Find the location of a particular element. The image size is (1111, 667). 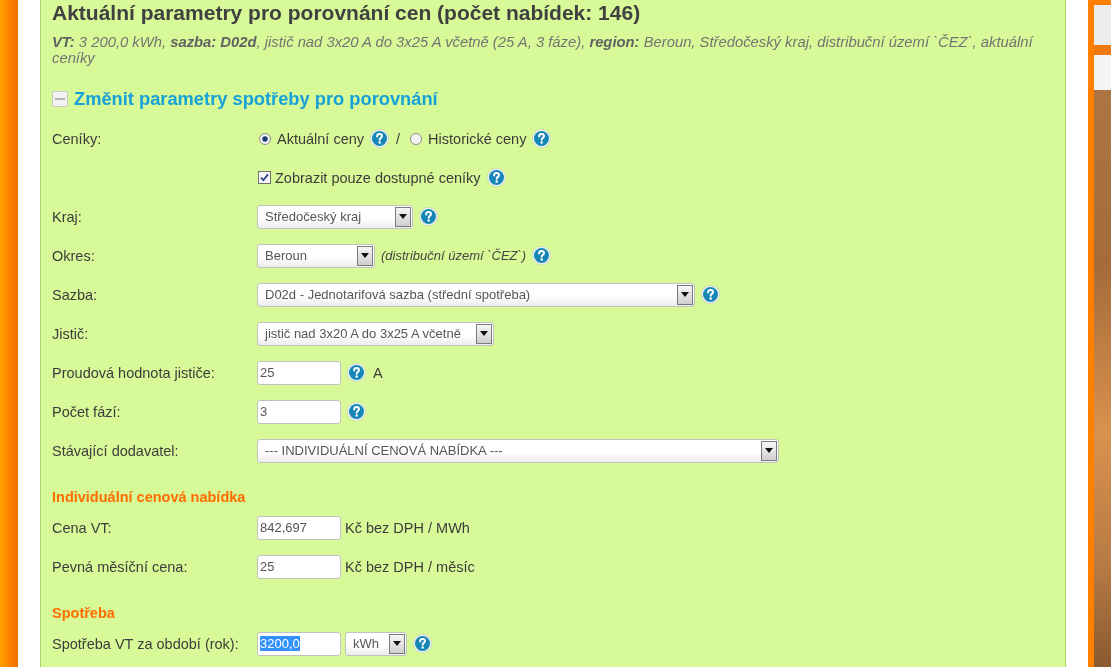

summary-text: VT: 3 200,0 kWh, sazba: D02d, jistič nad 3x20 A do 3x25 A včetně (25 A, 3 fáze), region: Beroun, Středočeský kraj, distribuční území `ČEZ`, aktuální ceníky is located at coordinates (543, 50).